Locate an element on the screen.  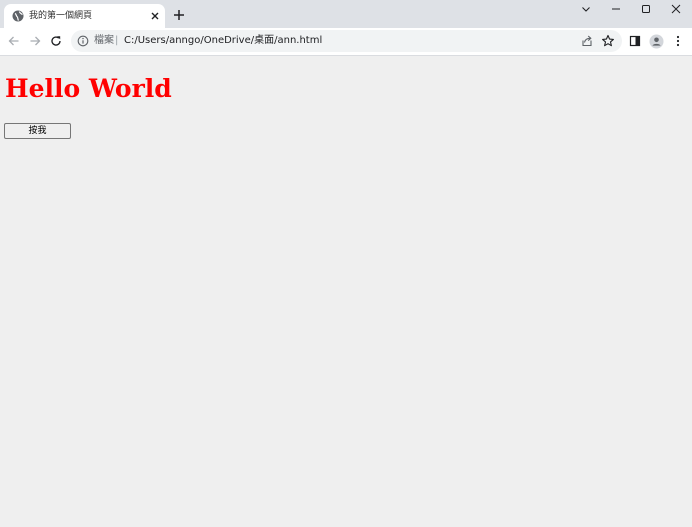
back-button is located at coordinates (14, 41).